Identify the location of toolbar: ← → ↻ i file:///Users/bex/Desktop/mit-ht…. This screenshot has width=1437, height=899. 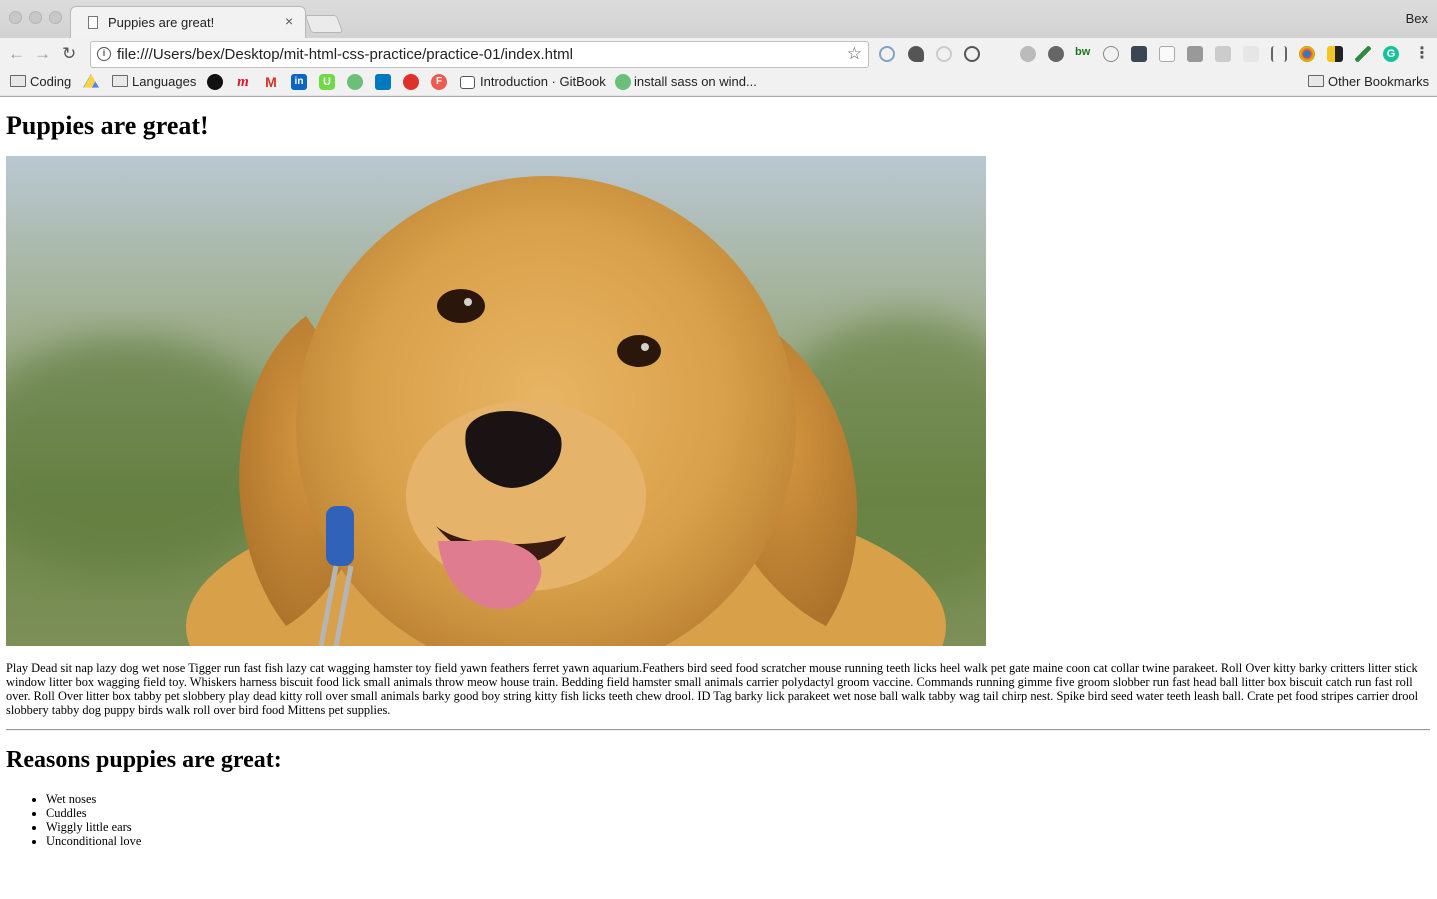
(718, 54).